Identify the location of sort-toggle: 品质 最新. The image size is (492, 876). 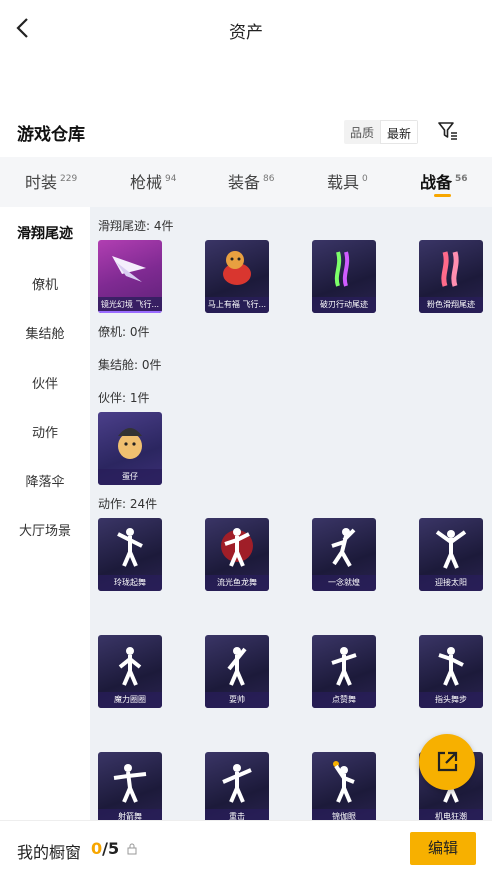
(381, 132).